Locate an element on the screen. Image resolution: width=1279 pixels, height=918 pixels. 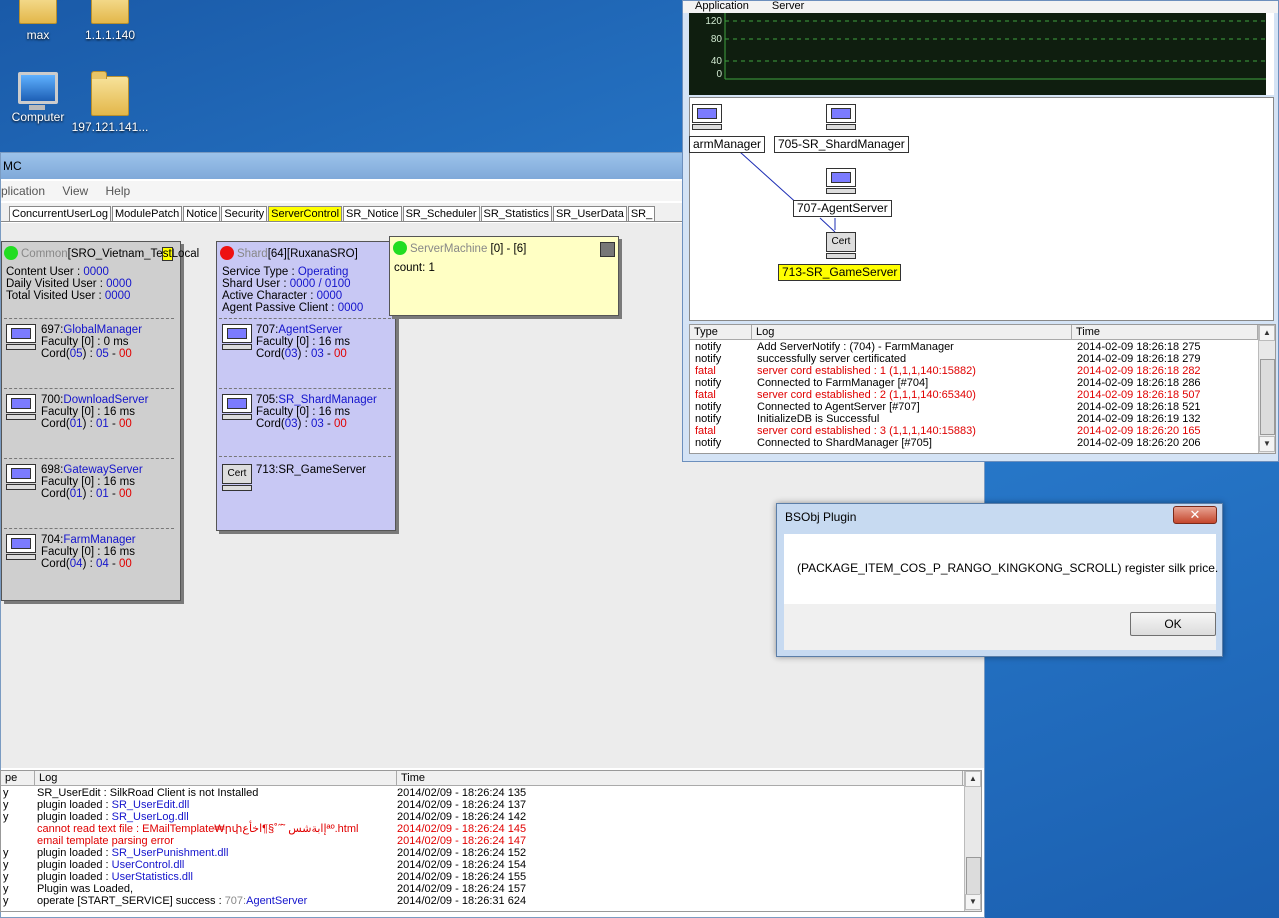
shard-manager-node-icon is located at coordinates (841, 117).